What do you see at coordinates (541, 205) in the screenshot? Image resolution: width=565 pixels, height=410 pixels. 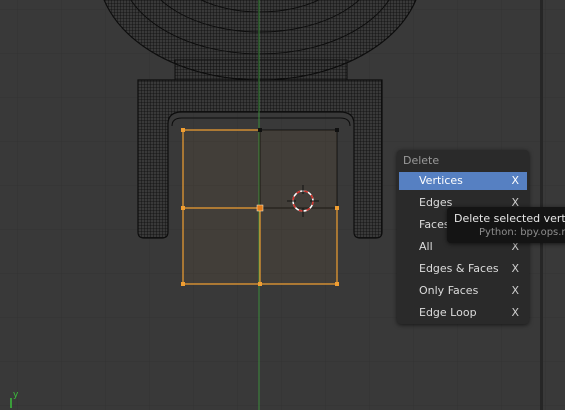 I see `region-divider` at bounding box center [541, 205].